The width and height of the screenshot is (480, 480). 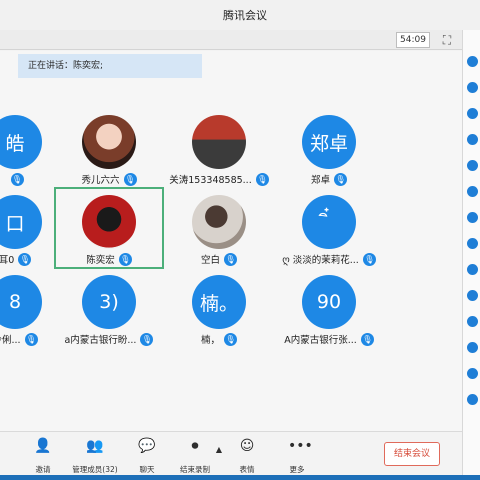 What do you see at coordinates (297, 455) in the screenshot?
I see `more-button: ••• 更多` at bounding box center [297, 455].